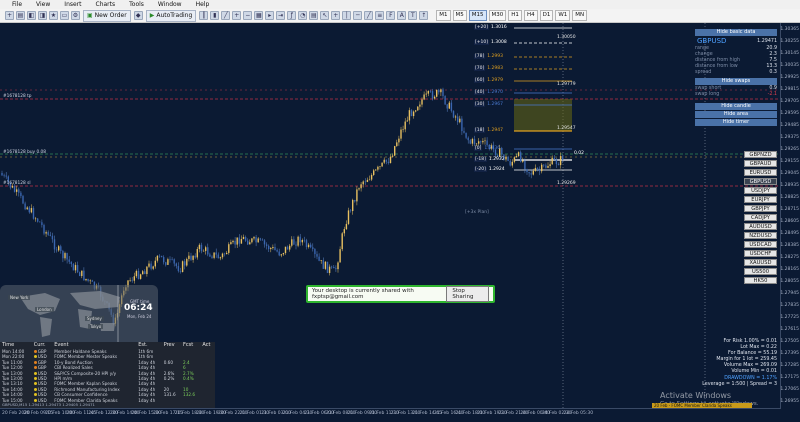 This screenshot has height=422, width=800. Describe the element at coordinates (760, 253) in the screenshot. I see `pair-button-usdchf: USDCHF` at that location.